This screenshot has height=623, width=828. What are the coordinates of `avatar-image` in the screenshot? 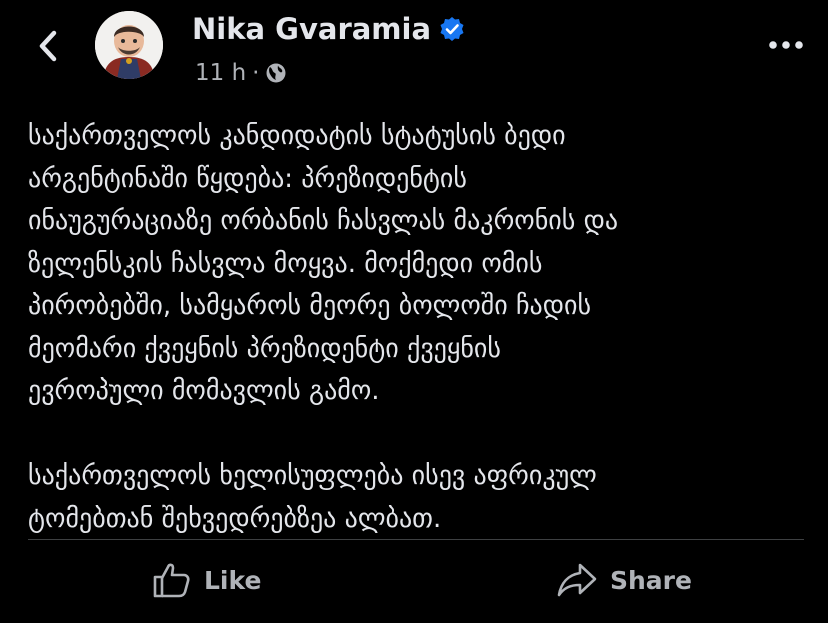 It's located at (129, 45).